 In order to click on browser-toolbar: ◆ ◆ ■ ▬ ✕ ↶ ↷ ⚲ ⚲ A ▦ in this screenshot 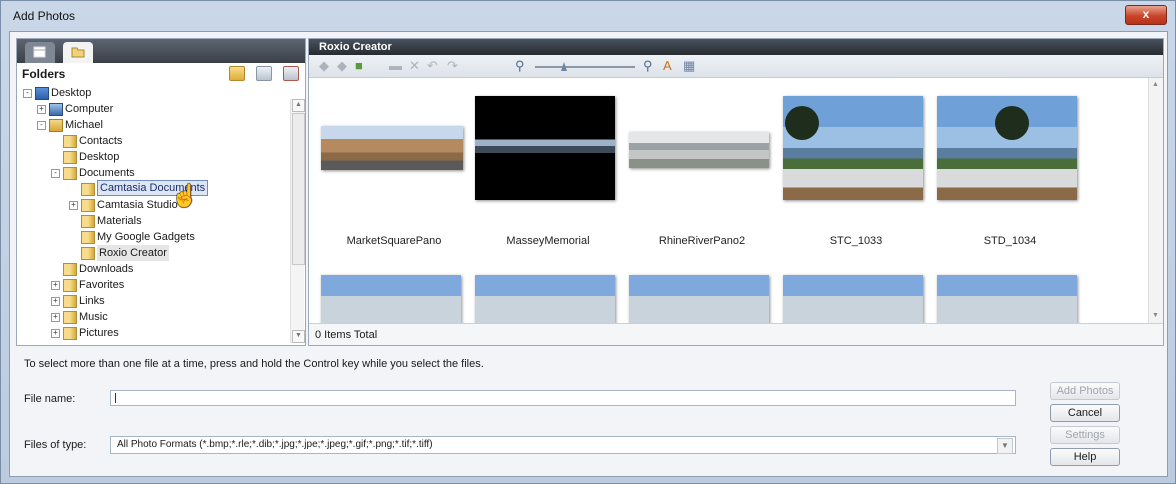, I will do `click(736, 66)`.